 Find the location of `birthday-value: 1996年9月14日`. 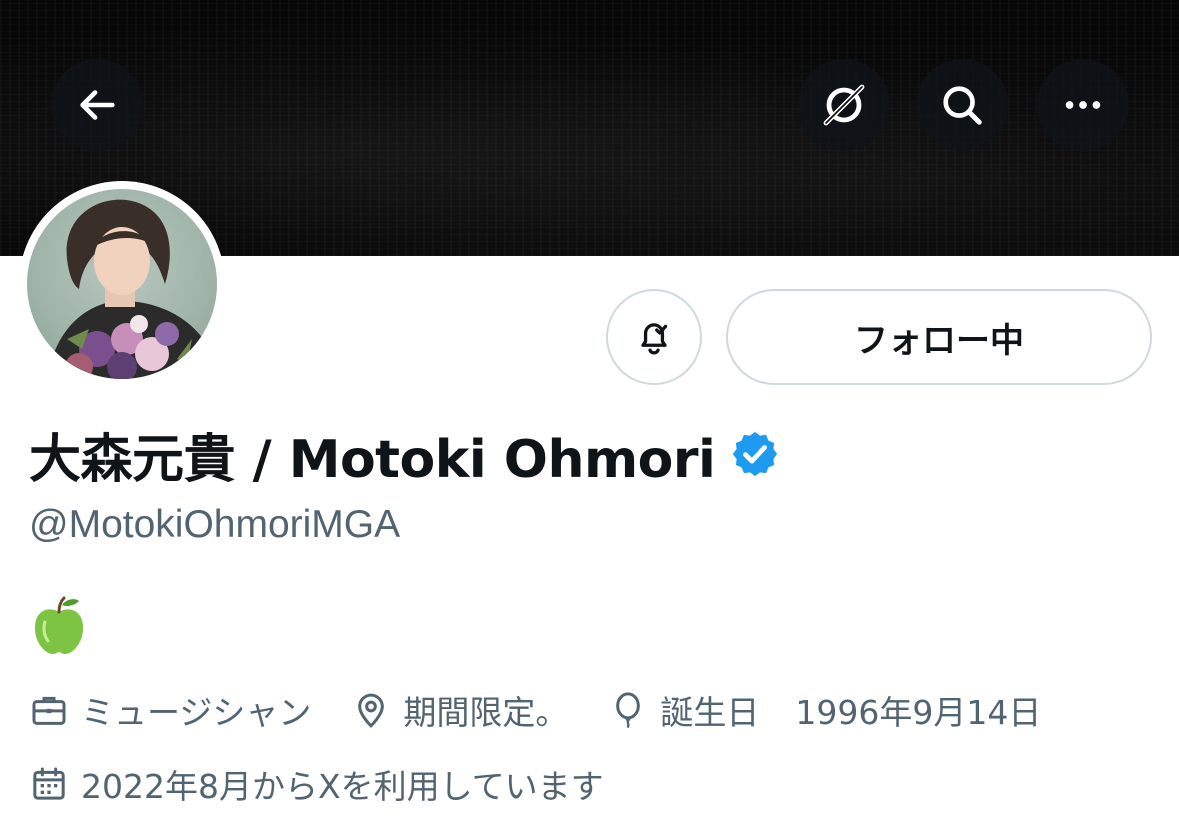

birthday-value: 1996年9月14日 is located at coordinates (918, 712).